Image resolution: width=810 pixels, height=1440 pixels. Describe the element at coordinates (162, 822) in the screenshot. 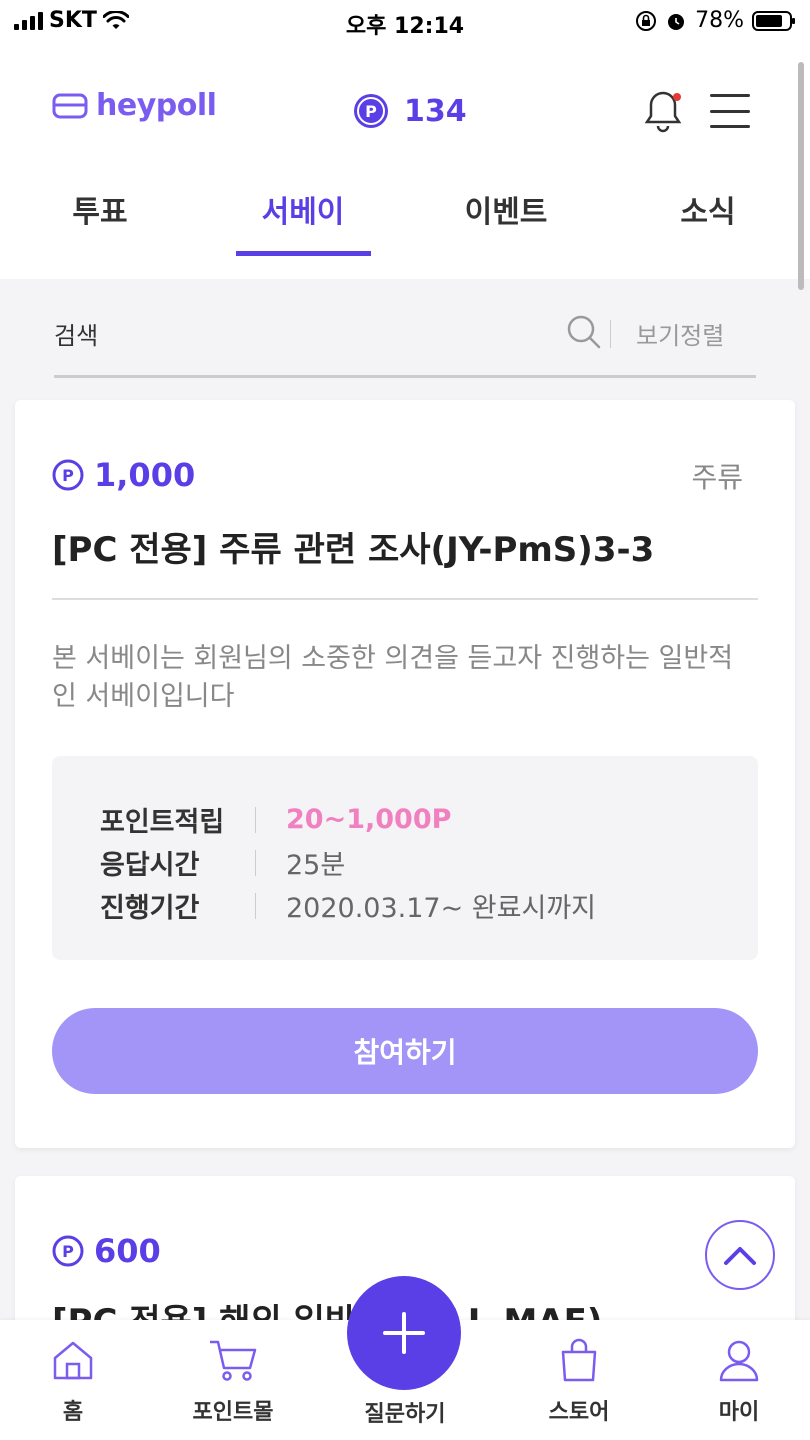

I see `info-key: 포인트적립` at that location.